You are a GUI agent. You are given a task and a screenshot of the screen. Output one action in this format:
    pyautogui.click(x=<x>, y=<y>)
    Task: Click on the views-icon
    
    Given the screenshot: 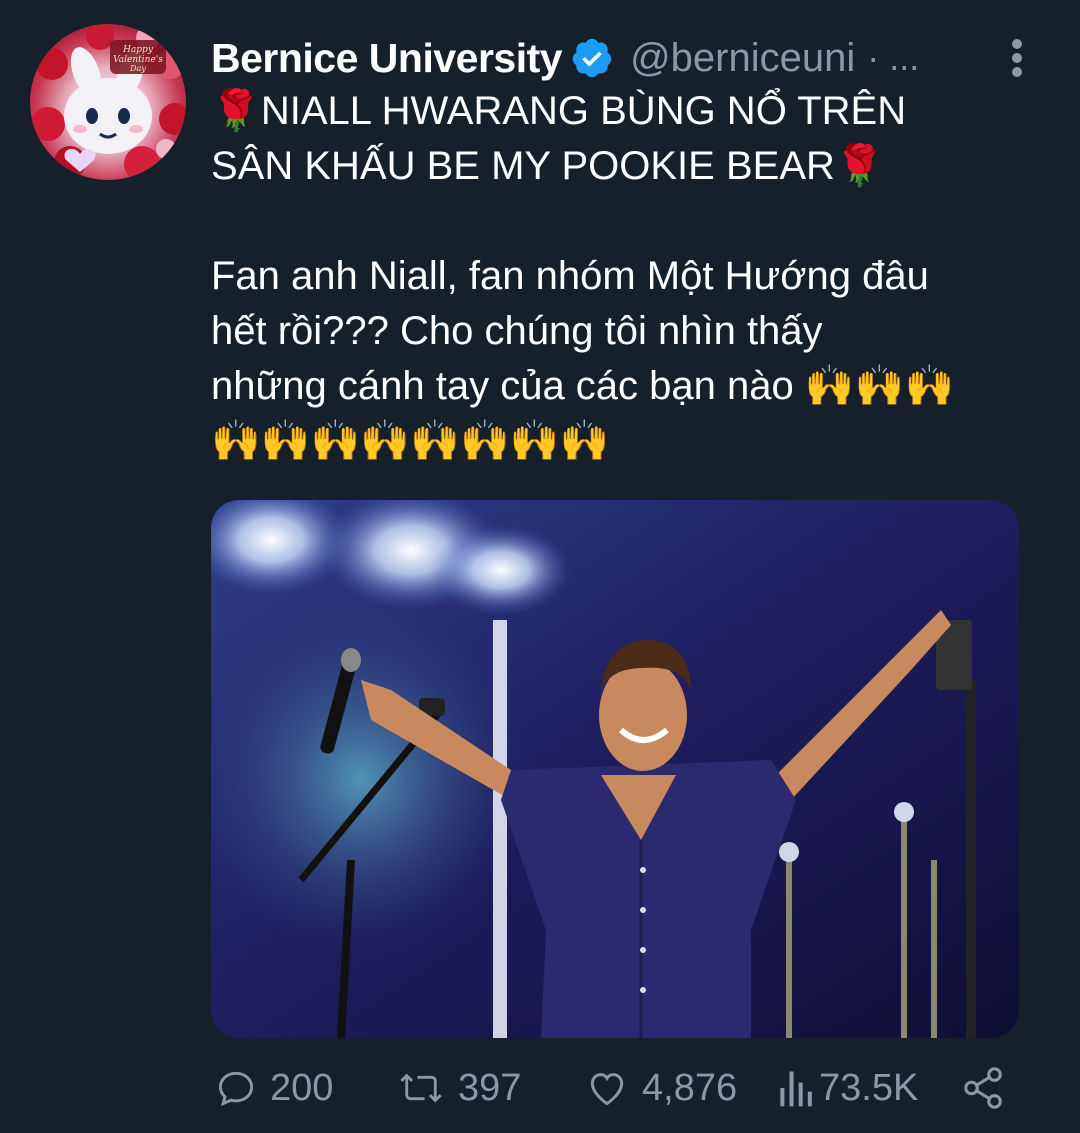 What is the action you would take?
    pyautogui.click(x=796, y=1089)
    